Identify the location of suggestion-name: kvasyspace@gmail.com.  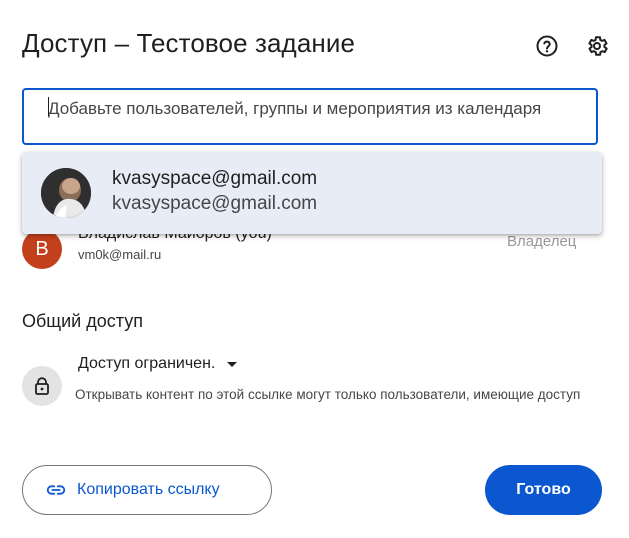
(215, 178).